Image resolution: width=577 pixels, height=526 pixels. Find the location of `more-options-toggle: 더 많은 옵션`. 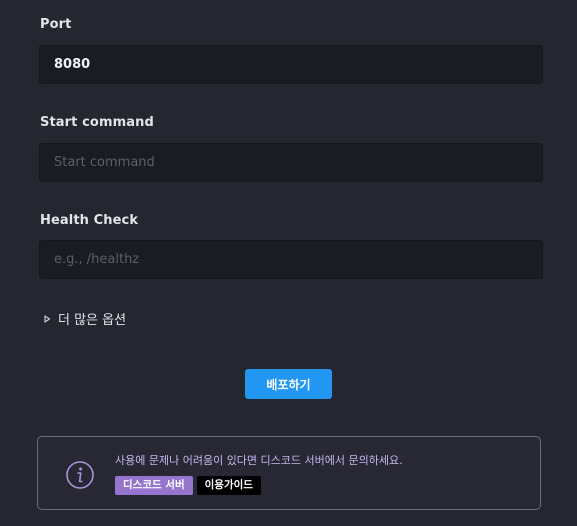

more-options-toggle: 더 많은 옵션 is located at coordinates (84, 318).